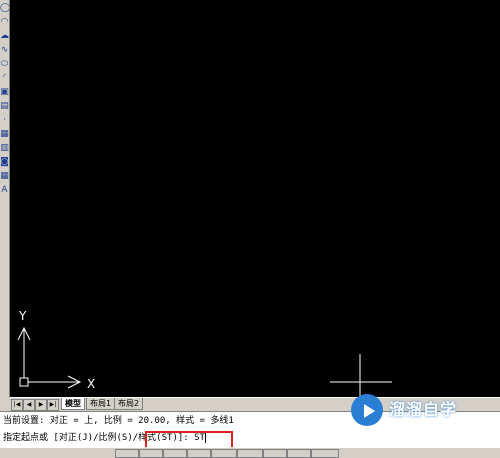 This screenshot has height=458, width=500. What do you see at coordinates (4, 134) in the screenshot?
I see `hatch-tool-icon: ▦` at bounding box center [4, 134].